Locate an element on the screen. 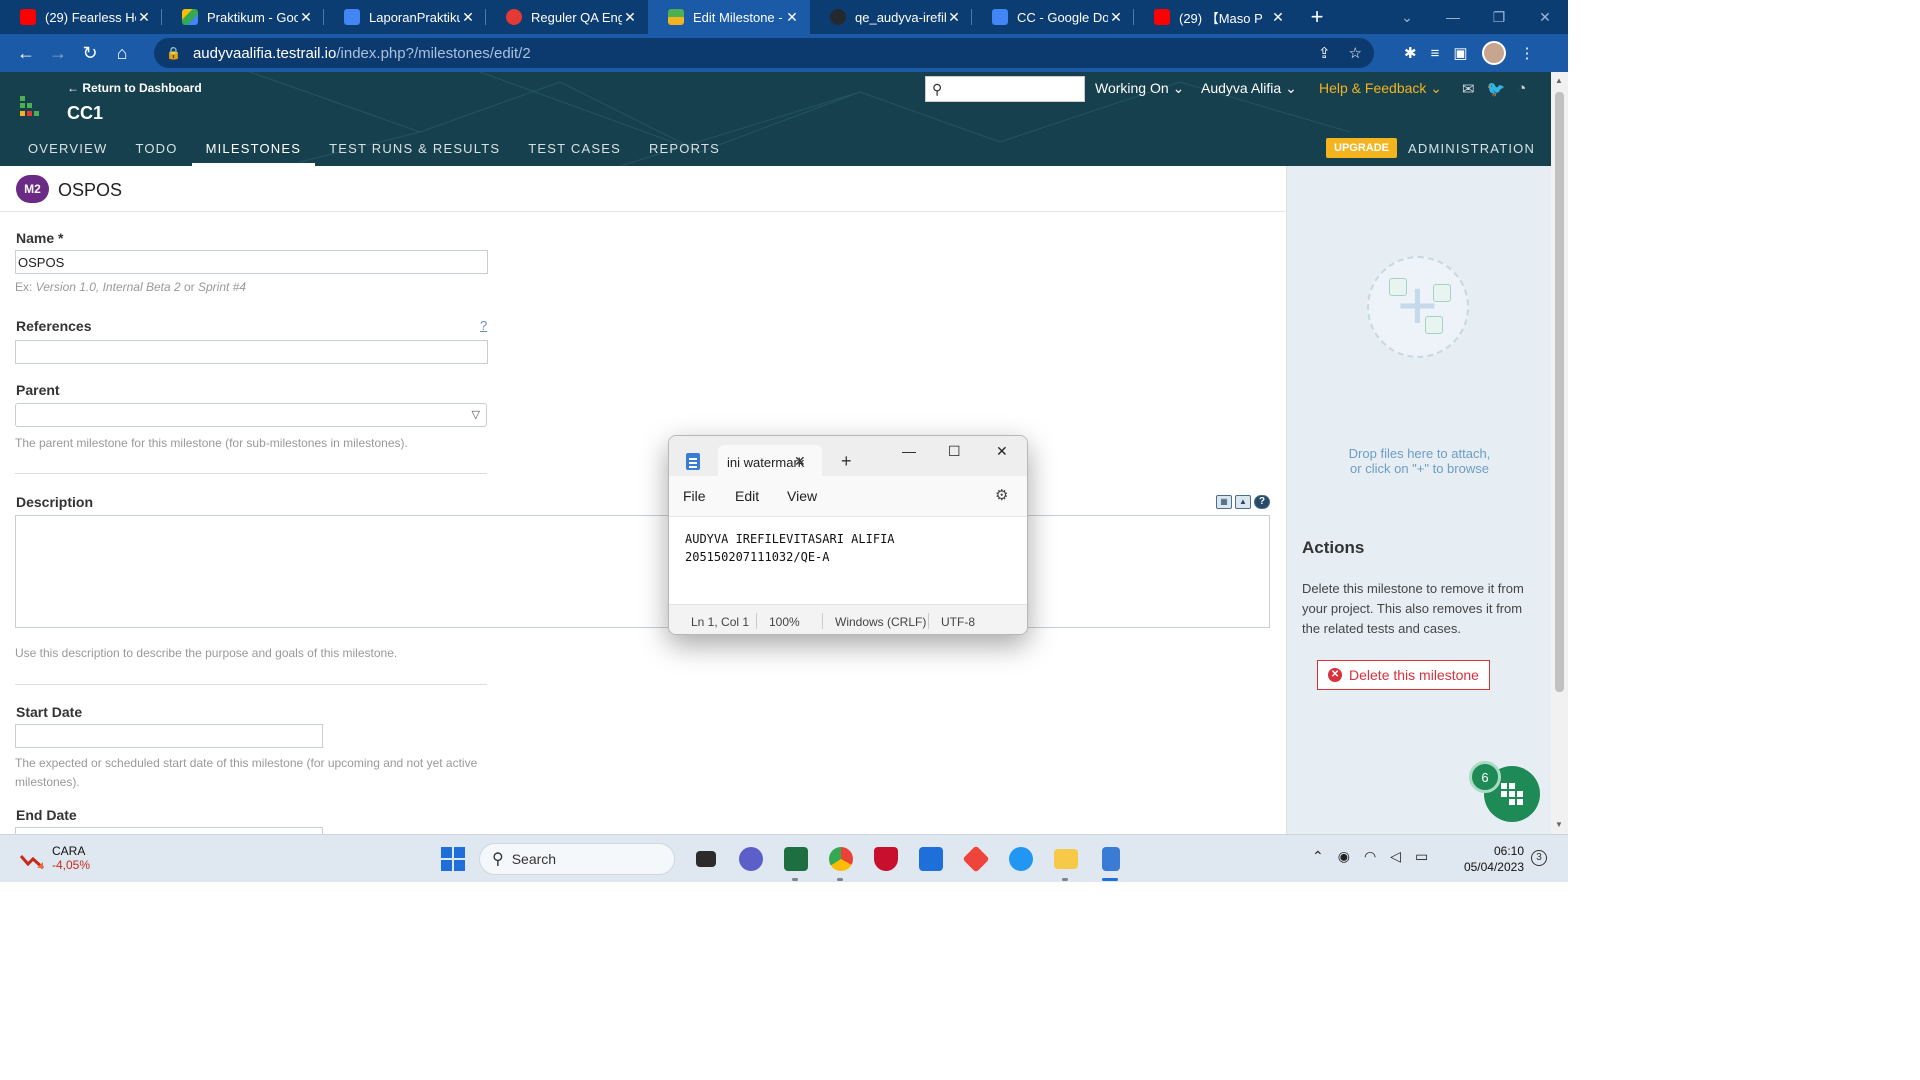 This screenshot has height=1080, width=1920. anydesk-app is located at coordinates (975, 859).